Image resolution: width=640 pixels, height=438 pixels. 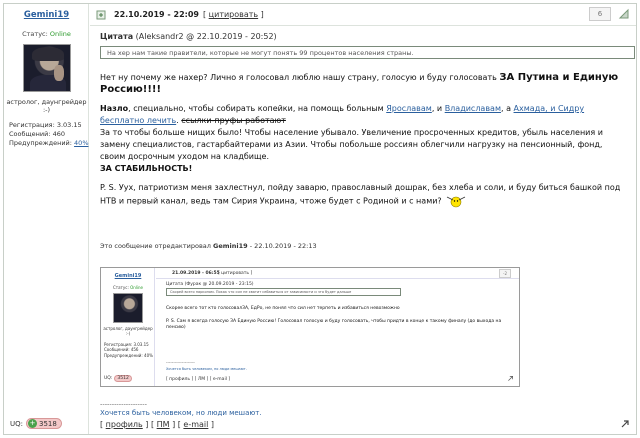 What do you see at coordinates (37, 133) in the screenshot?
I see `message-count: Сообщений: 460` at bounding box center [37, 133].